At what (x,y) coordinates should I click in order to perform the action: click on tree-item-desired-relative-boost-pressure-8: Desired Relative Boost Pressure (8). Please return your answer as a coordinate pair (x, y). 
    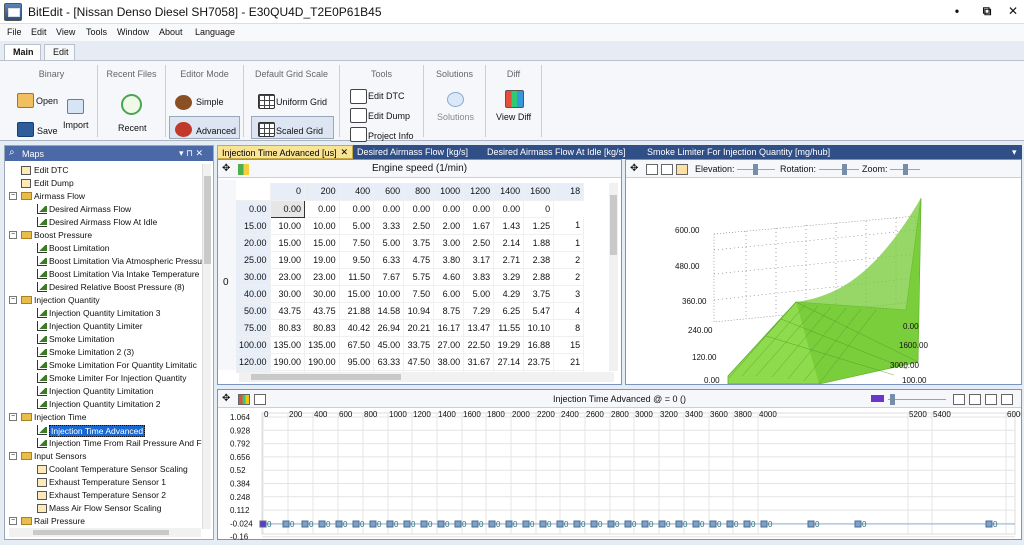
    Looking at the image, I should click on (107, 287).